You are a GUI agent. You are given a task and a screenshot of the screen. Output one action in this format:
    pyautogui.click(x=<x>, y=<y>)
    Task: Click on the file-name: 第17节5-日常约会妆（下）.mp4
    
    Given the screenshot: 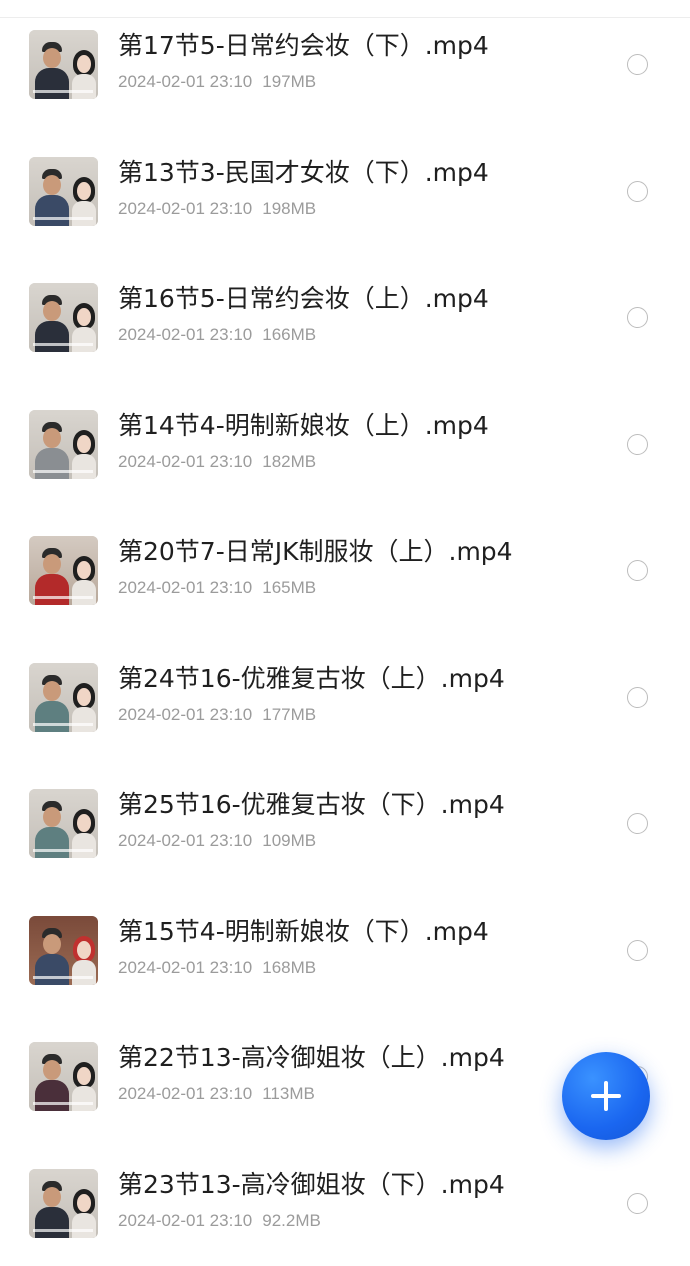 What is the action you would take?
    pyautogui.click(x=303, y=45)
    